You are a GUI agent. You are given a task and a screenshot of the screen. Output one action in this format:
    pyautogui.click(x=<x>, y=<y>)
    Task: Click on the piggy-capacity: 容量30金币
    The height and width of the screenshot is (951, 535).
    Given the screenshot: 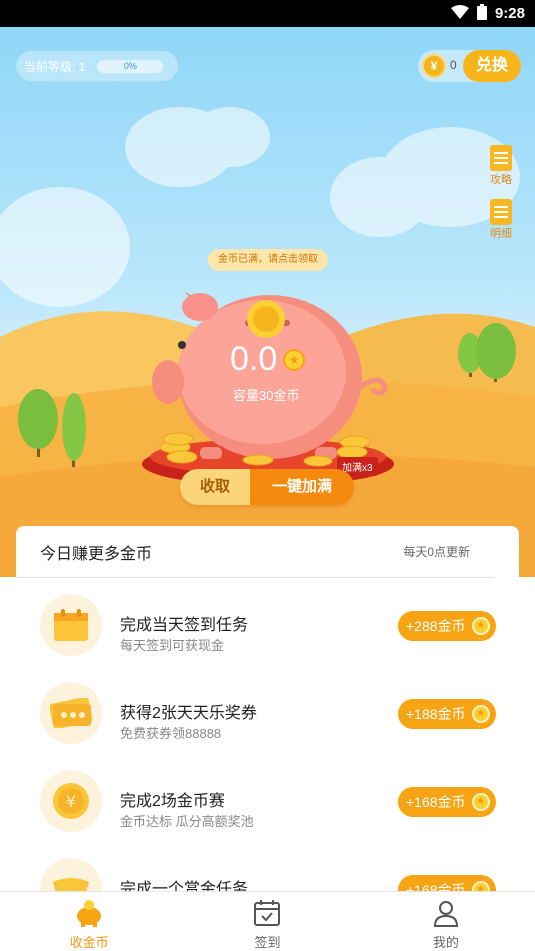 What is the action you would take?
    pyautogui.click(x=266, y=395)
    